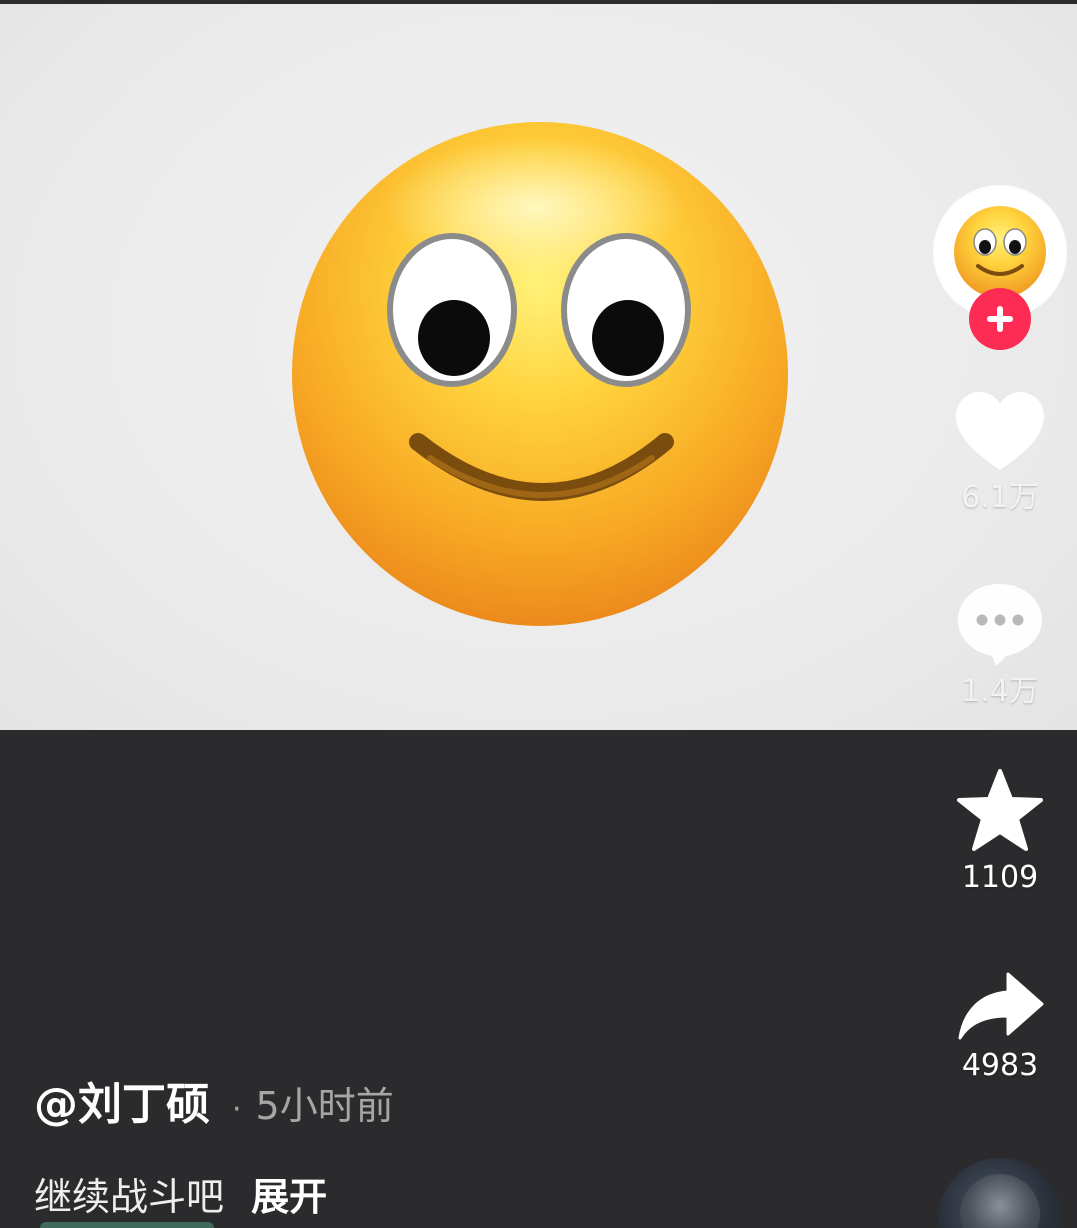  I want to click on comment-count: 1.4万, so click(1000, 691).